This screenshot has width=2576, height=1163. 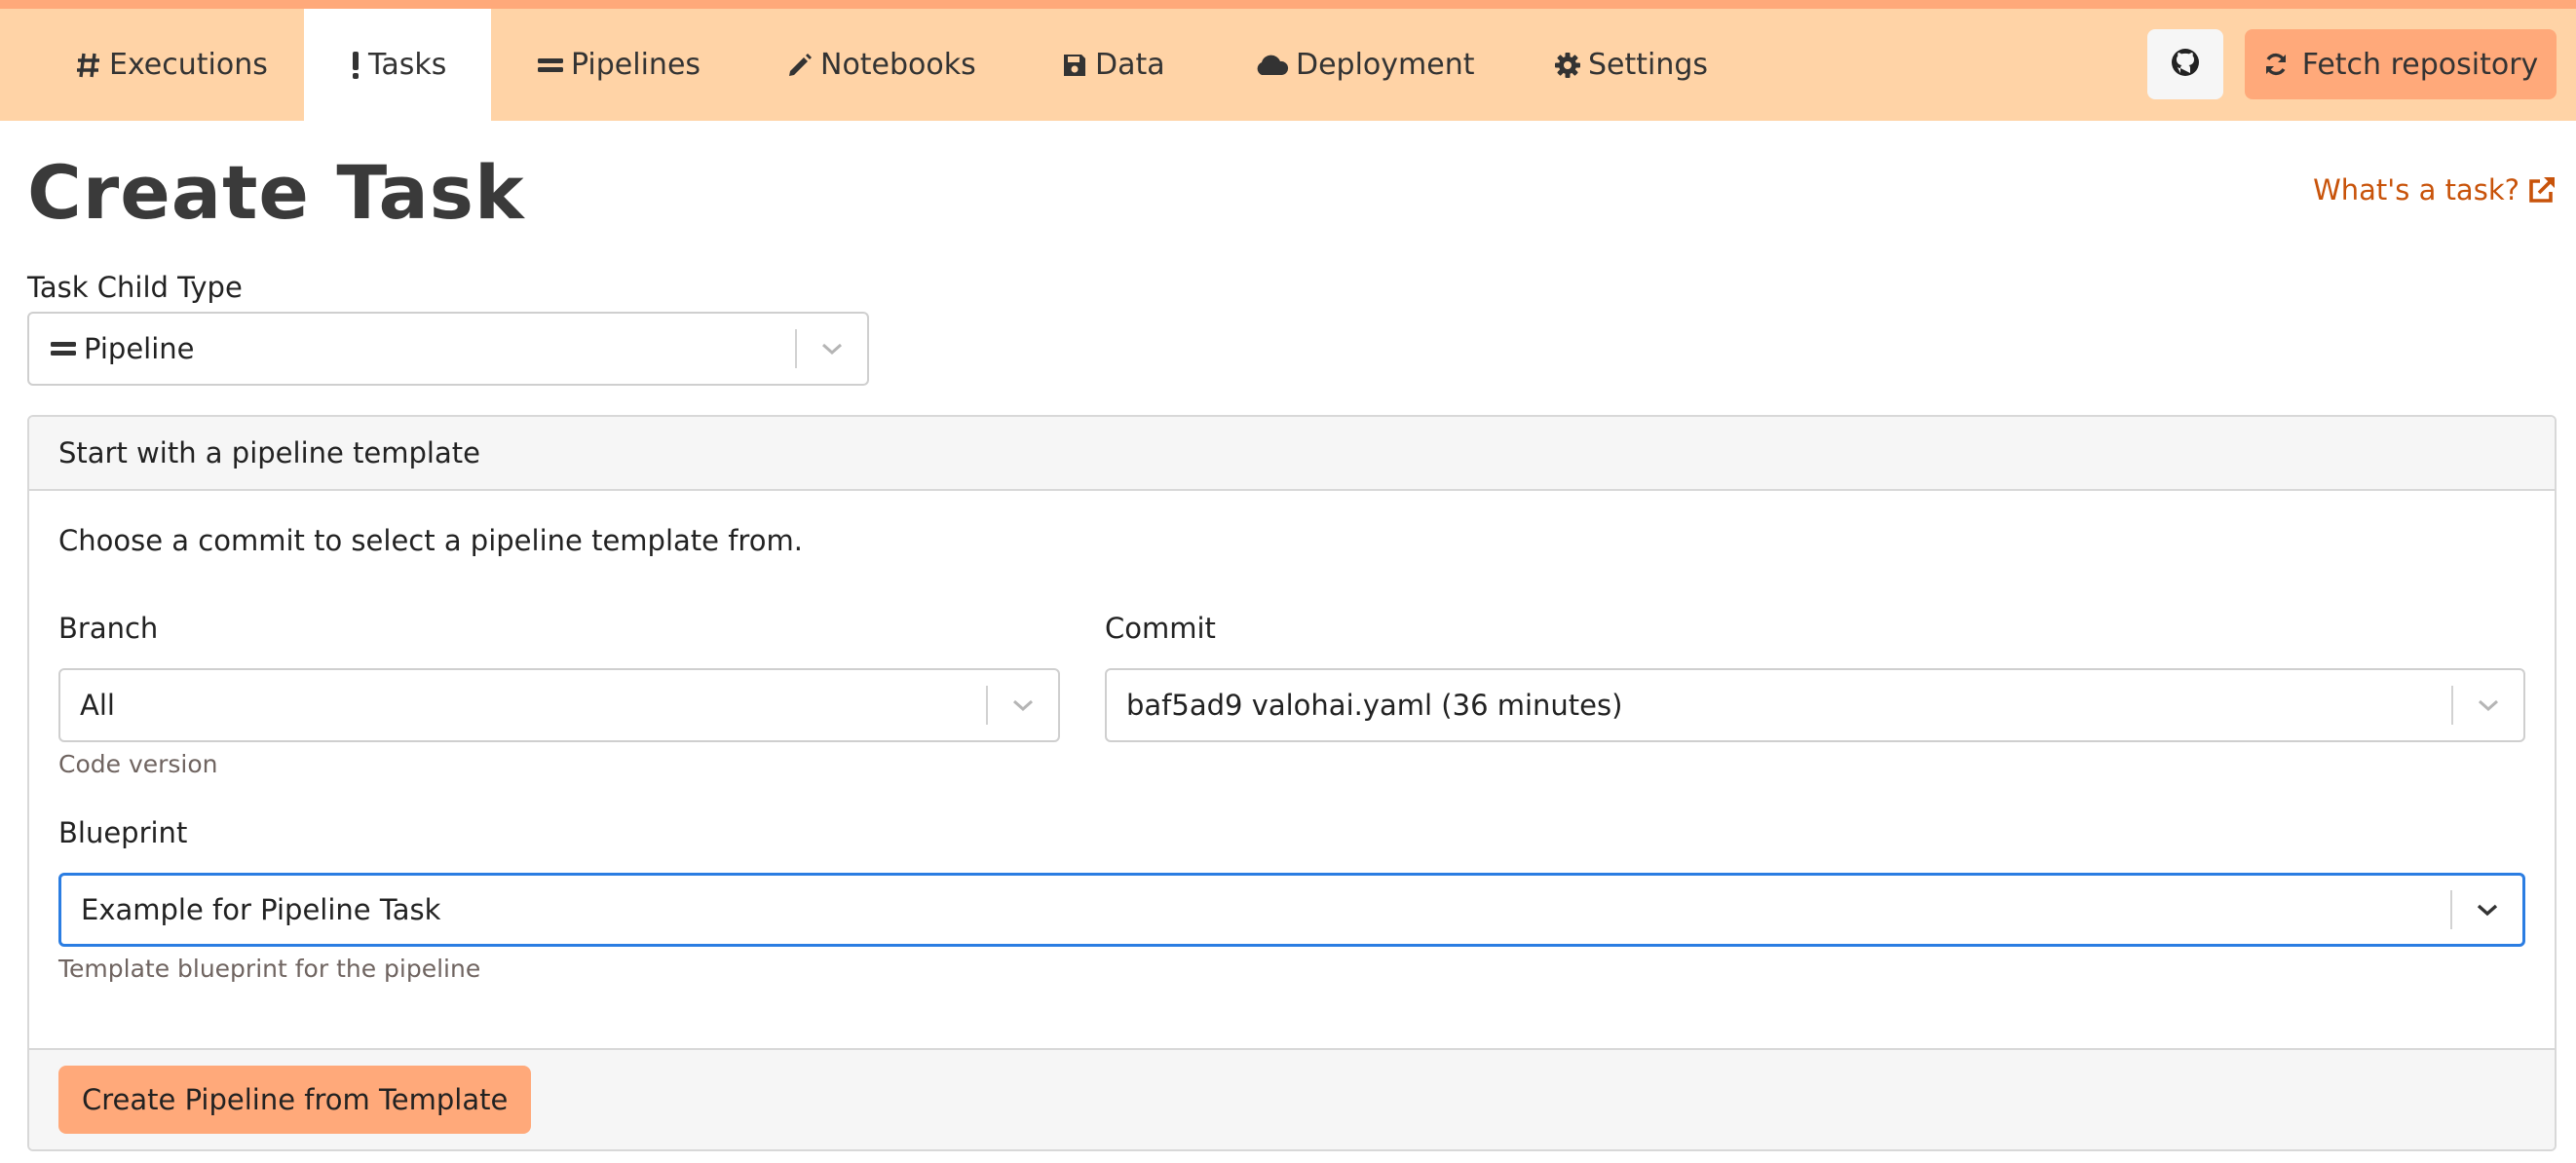 I want to click on branch-label: Branch, so click(x=108, y=628).